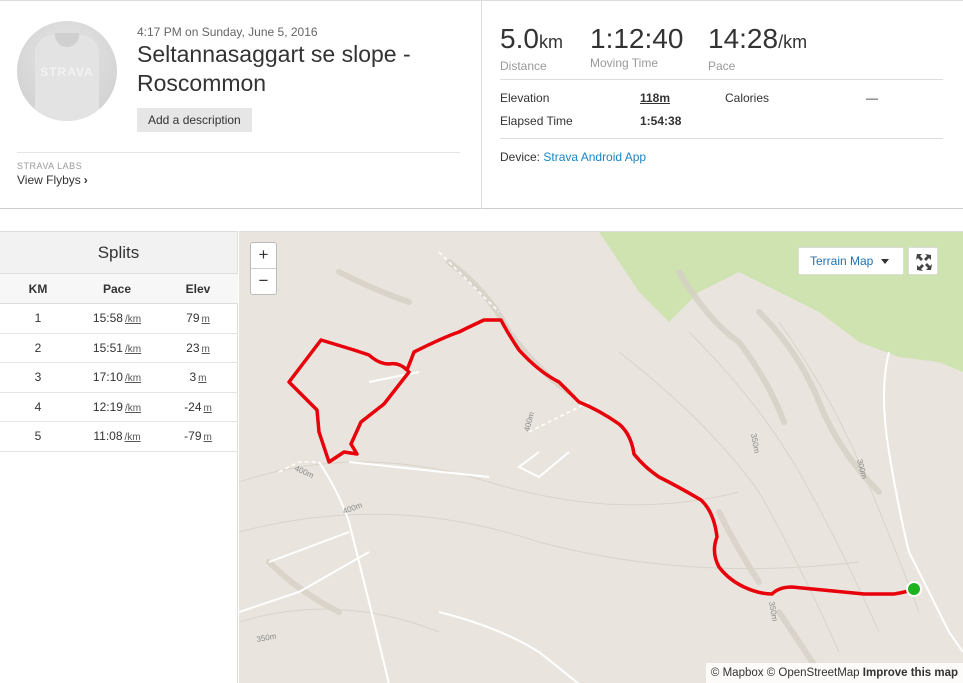 The width and height of the screenshot is (963, 683). What do you see at coordinates (813, 673) in the screenshot?
I see `osm-attribution: © OpenStreetMap` at bounding box center [813, 673].